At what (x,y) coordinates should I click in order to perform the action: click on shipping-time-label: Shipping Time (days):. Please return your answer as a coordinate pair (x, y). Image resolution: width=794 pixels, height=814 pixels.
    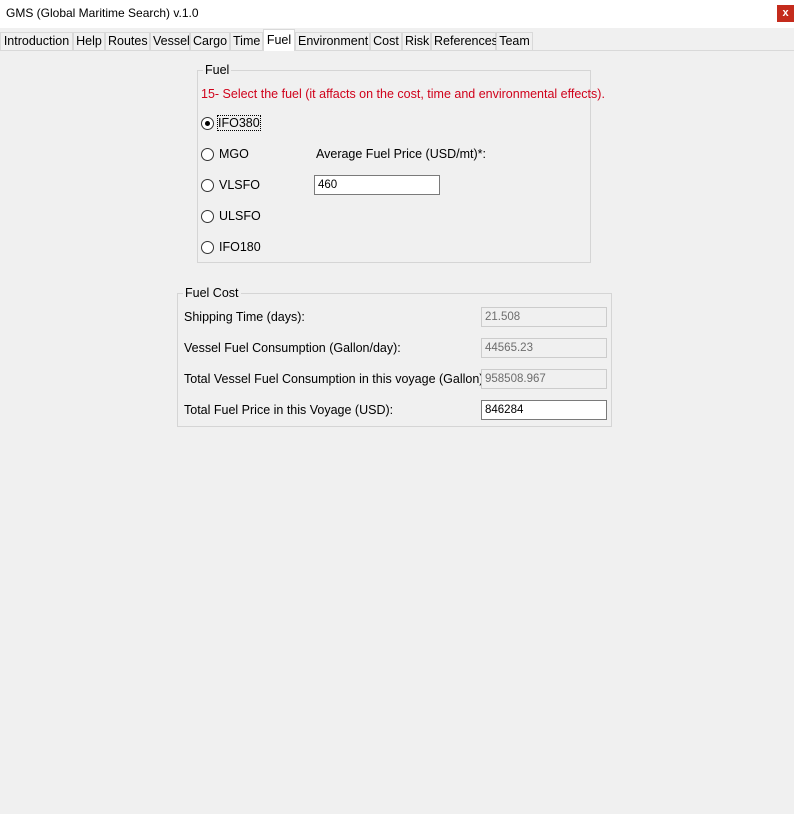
    Looking at the image, I should click on (244, 317).